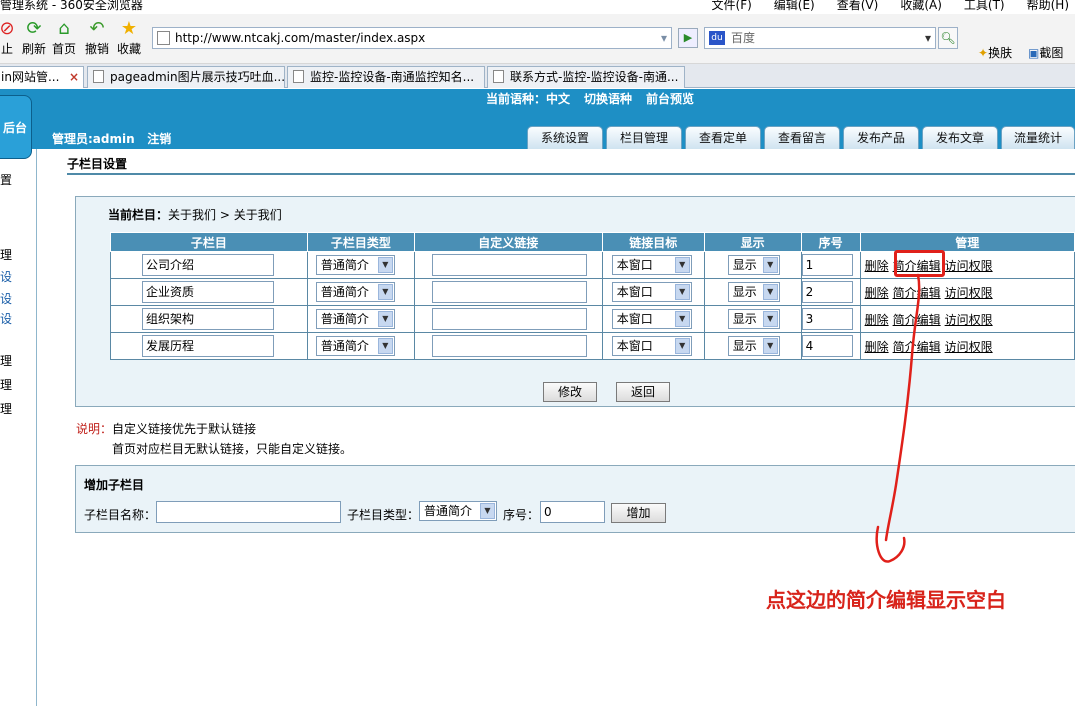 The image size is (1075, 706). Describe the element at coordinates (644, 137) in the screenshot. I see `tab-column-management: 栏目管理` at that location.